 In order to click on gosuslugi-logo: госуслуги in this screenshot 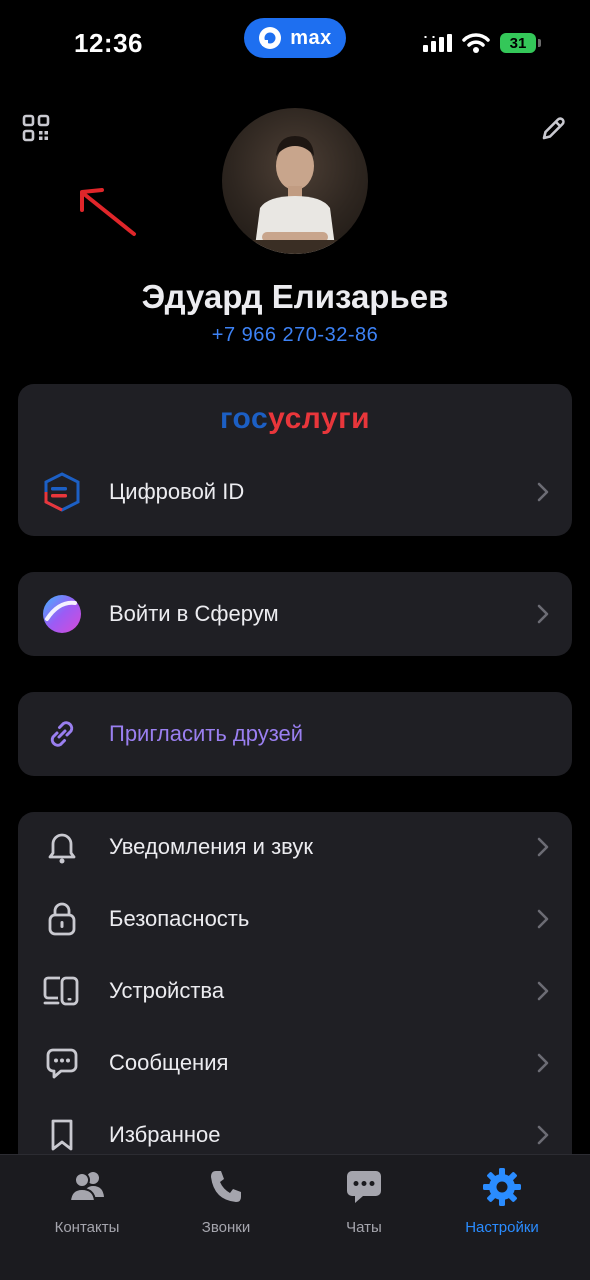, I will do `click(295, 419)`.